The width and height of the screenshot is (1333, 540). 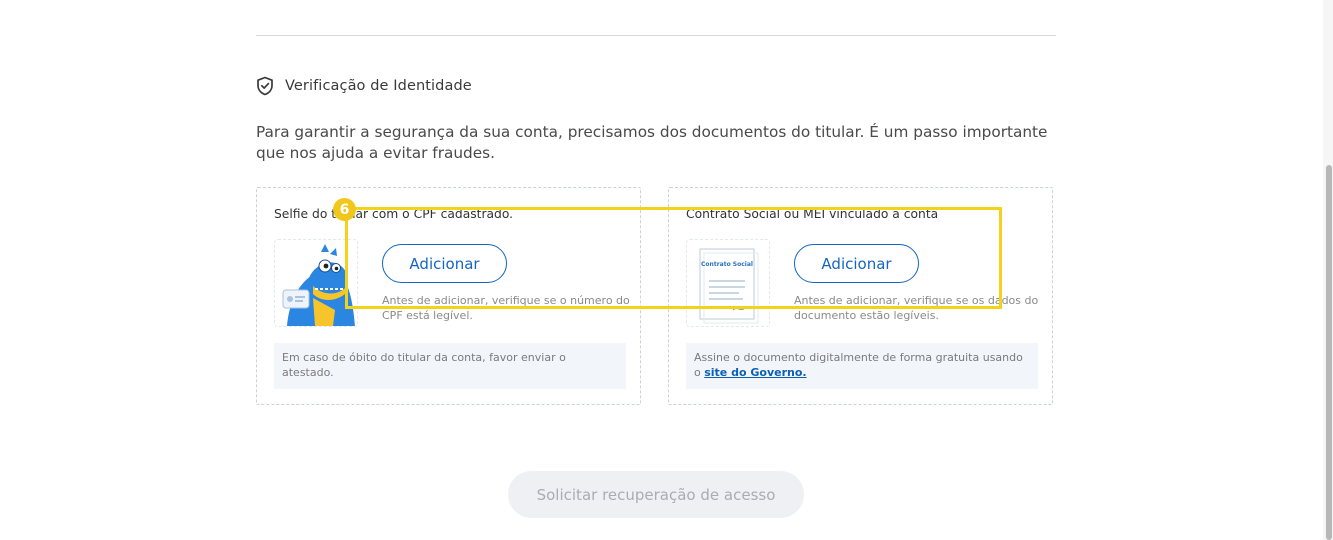 I want to click on contract-illustration: Contrato Social, so click(x=728, y=283).